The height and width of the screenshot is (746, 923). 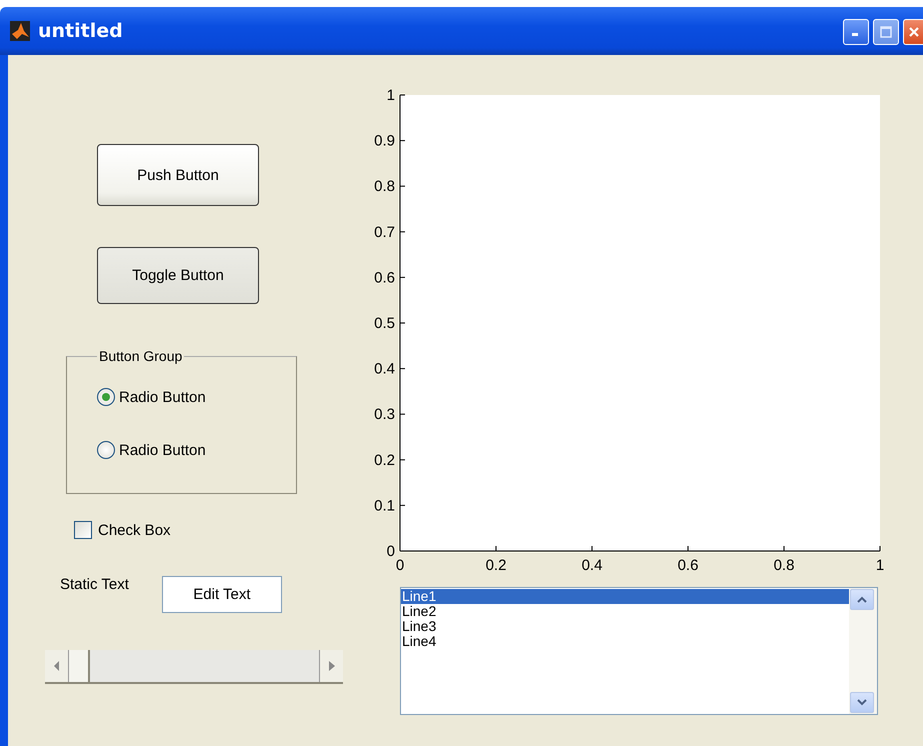 I want to click on list-item: Line1, so click(x=625, y=596).